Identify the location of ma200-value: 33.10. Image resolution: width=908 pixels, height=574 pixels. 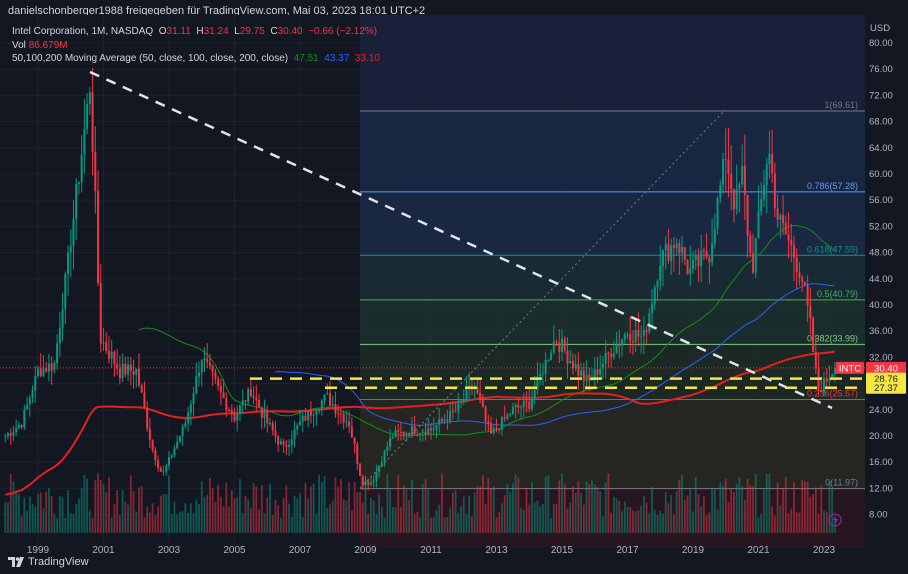
(367, 58).